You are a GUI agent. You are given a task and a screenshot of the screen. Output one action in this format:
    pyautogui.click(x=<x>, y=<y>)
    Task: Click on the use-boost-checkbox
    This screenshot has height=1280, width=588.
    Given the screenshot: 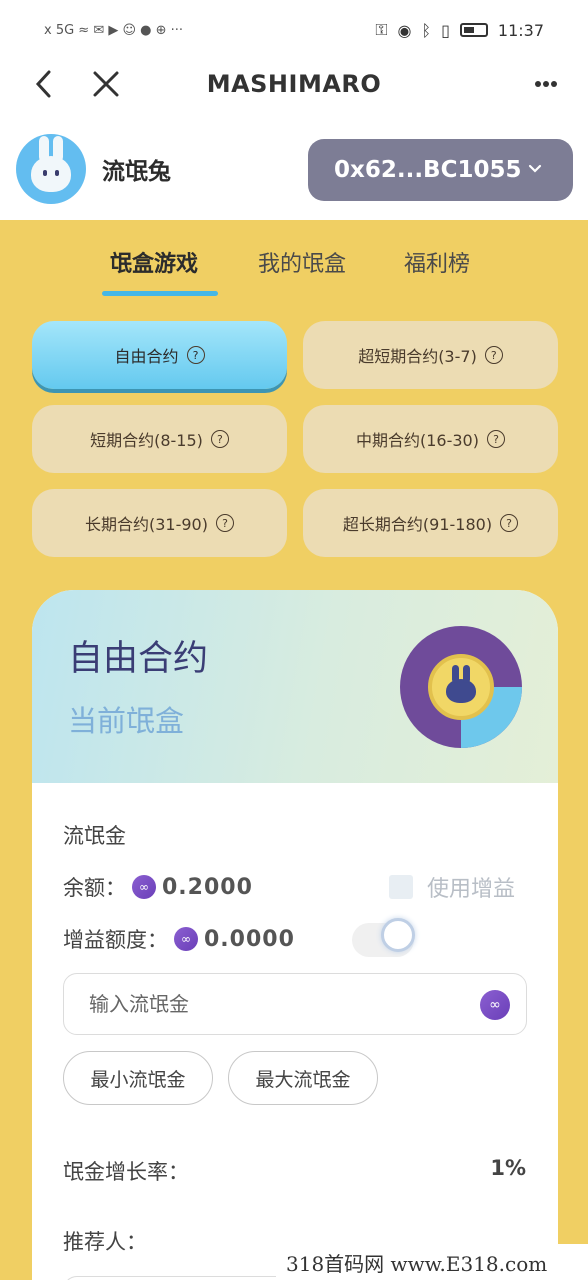 What is the action you would take?
    pyautogui.click(x=401, y=887)
    